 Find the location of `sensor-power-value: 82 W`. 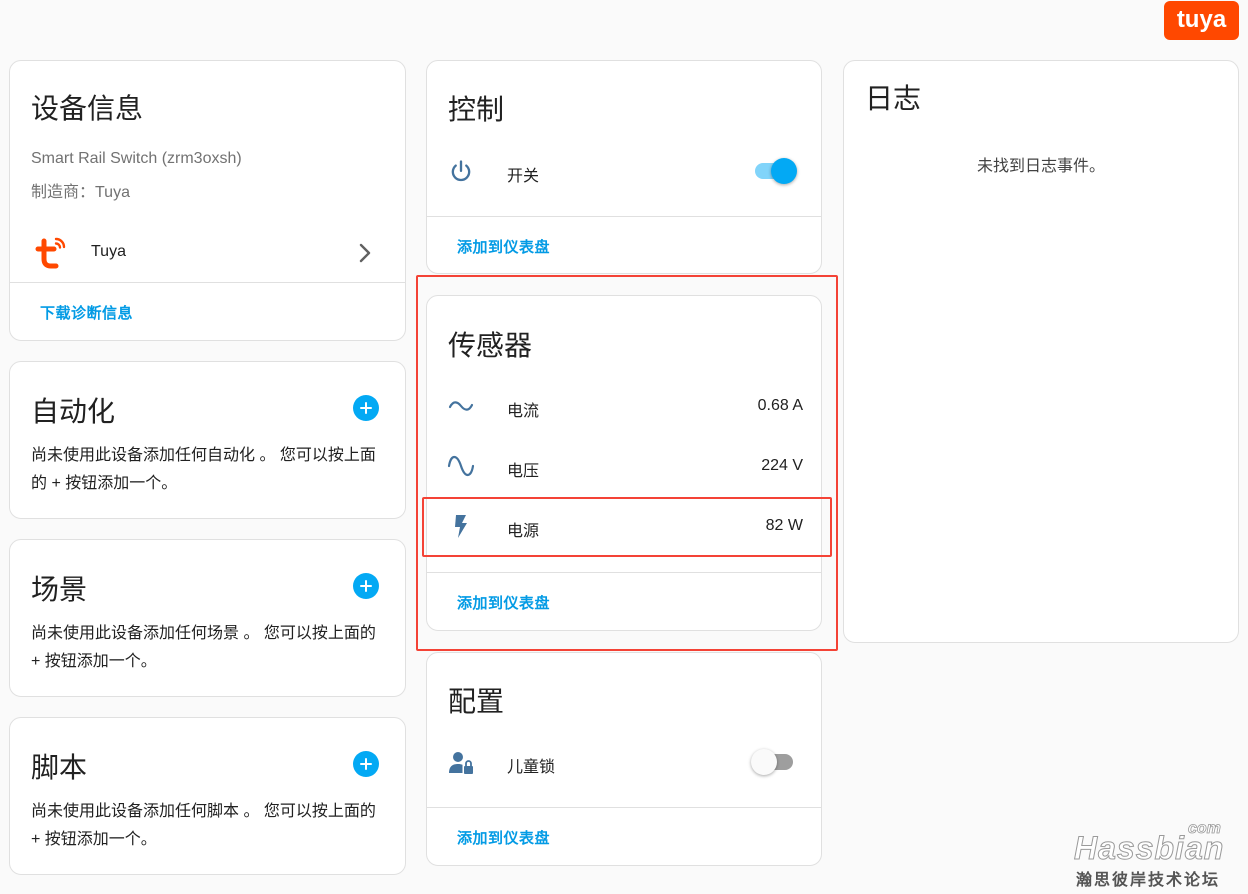

sensor-power-value: 82 W is located at coordinates (784, 525).